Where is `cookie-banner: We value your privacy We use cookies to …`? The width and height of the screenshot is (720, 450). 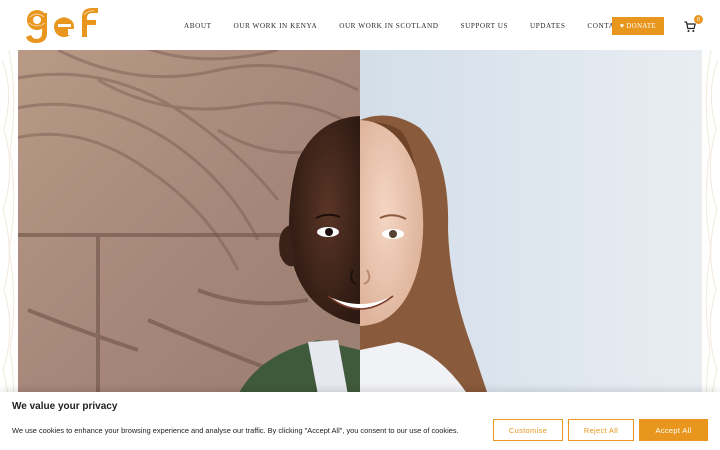
cookie-banner: We value your privacy We use cookies to … is located at coordinates (360, 421).